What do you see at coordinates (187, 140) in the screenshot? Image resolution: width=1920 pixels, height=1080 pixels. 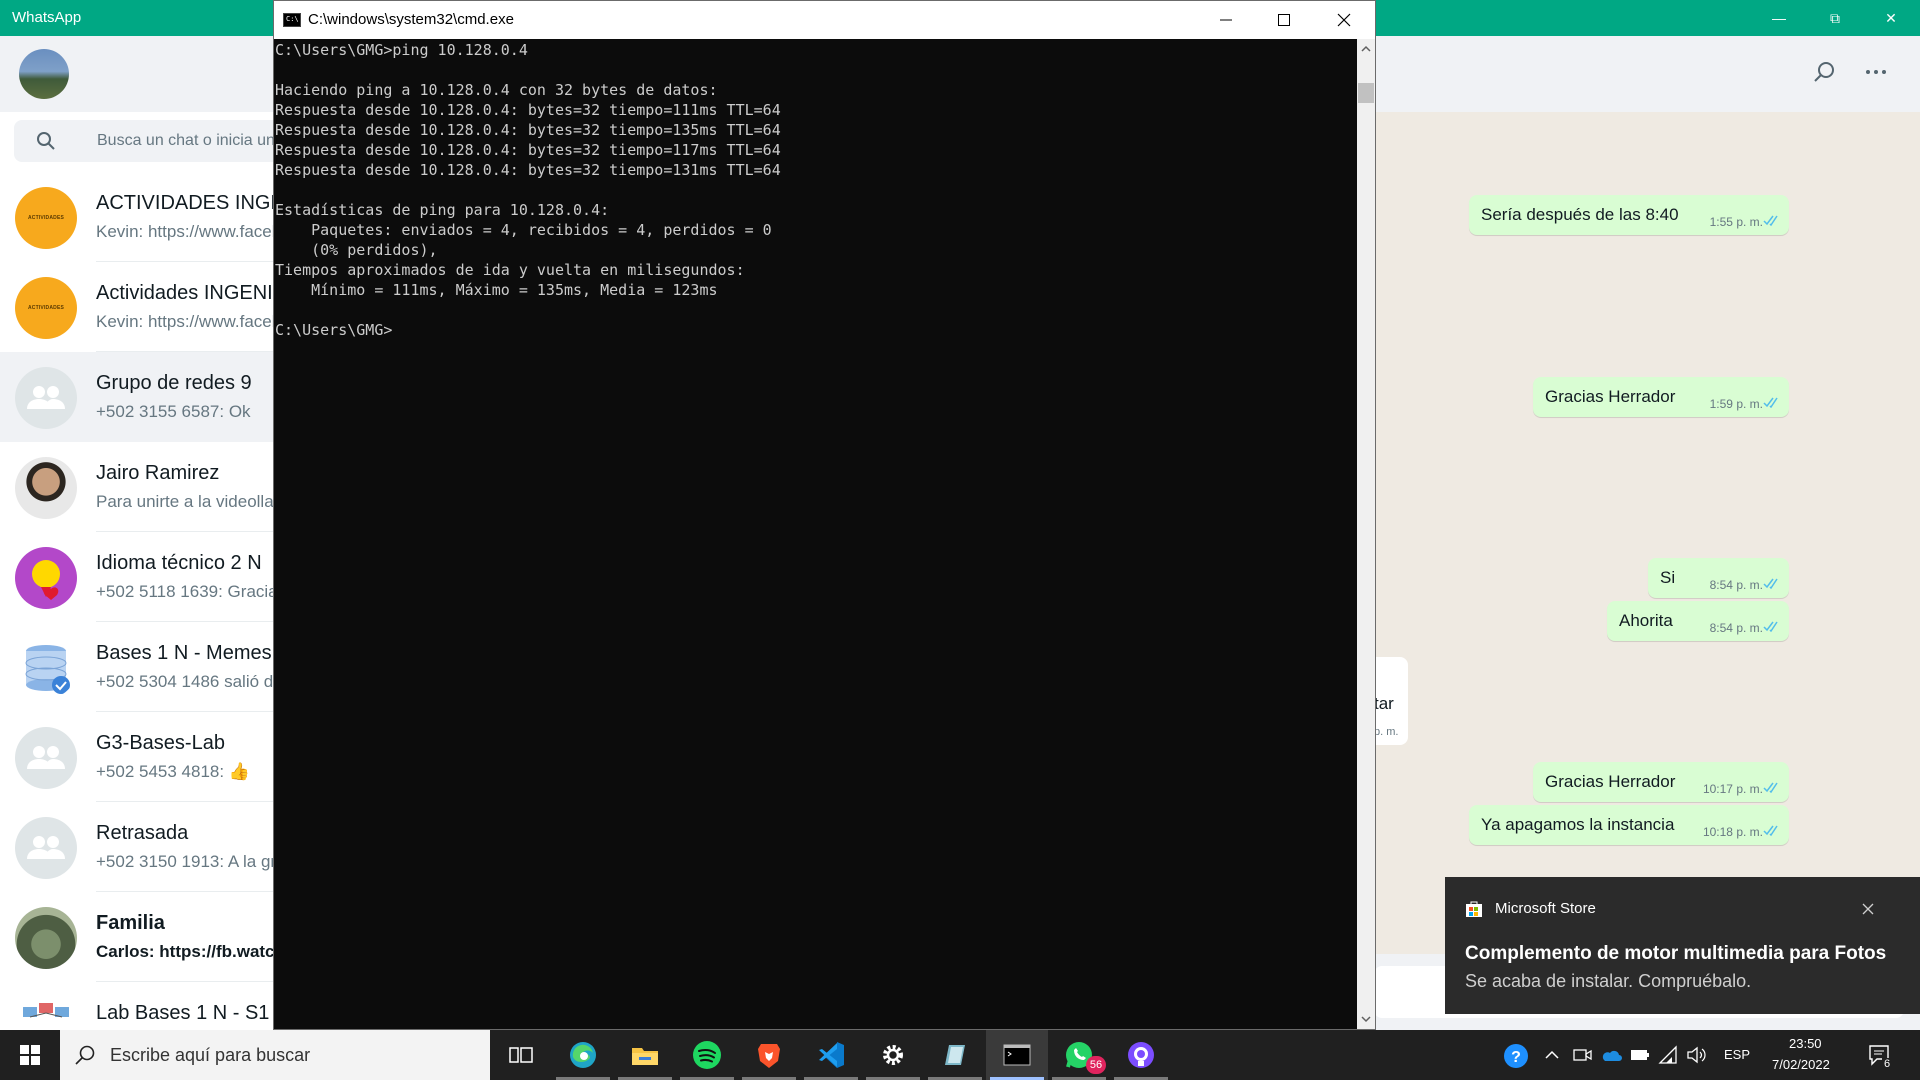 I see `search-placeholder: Busca un chat o inicia uno nuevo` at bounding box center [187, 140].